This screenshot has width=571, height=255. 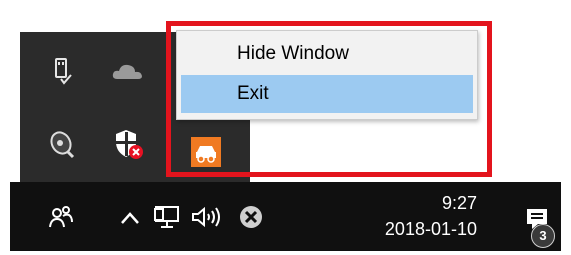 I want to click on onedrive-cloud-icon, so click(x=128, y=72).